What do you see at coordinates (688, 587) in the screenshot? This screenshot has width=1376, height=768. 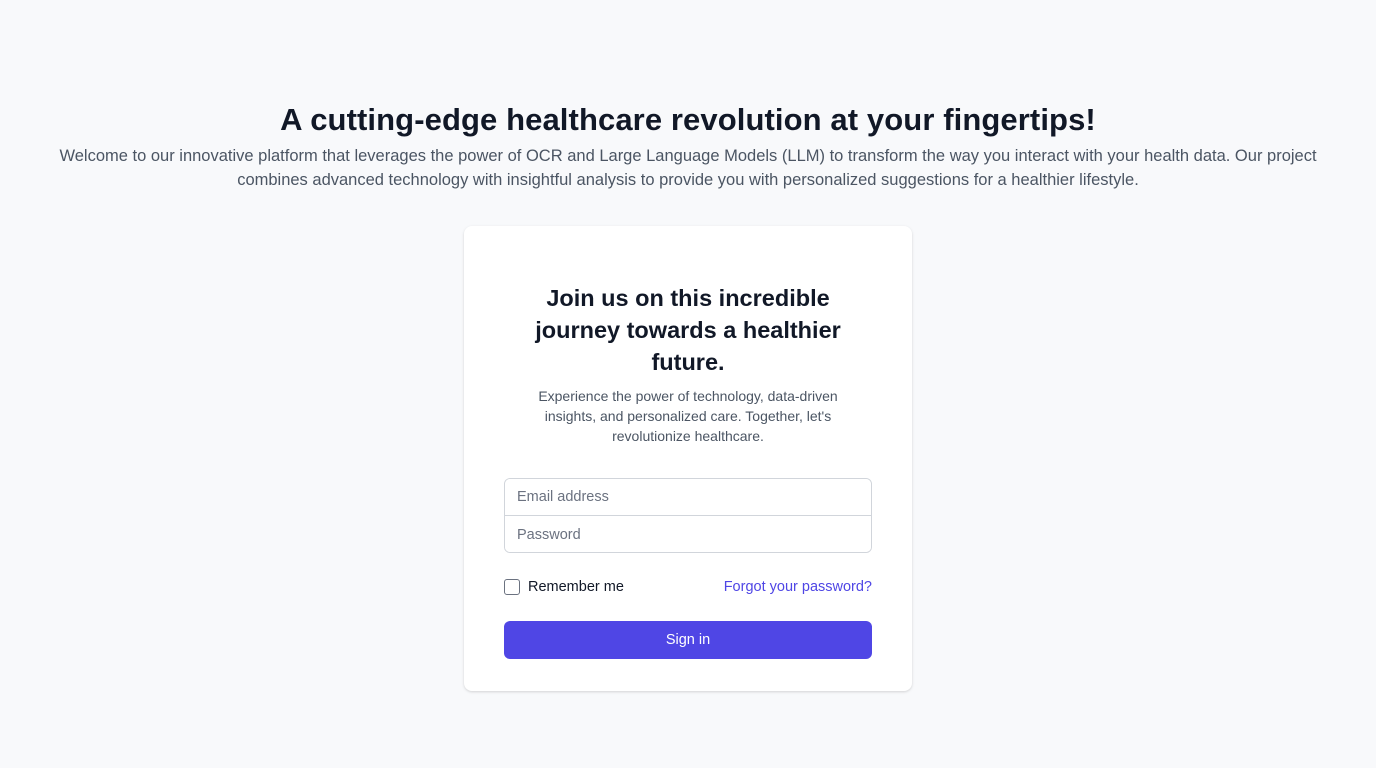 I see `options-row: Remember me Forgot your password?` at bounding box center [688, 587].